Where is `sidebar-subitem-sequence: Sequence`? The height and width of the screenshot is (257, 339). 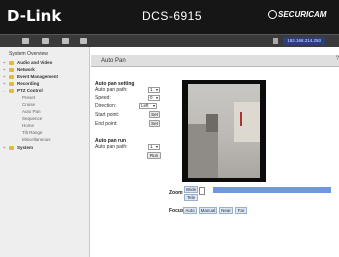
sidebar-subitem-sequence: Sequence is located at coordinates (32, 118).